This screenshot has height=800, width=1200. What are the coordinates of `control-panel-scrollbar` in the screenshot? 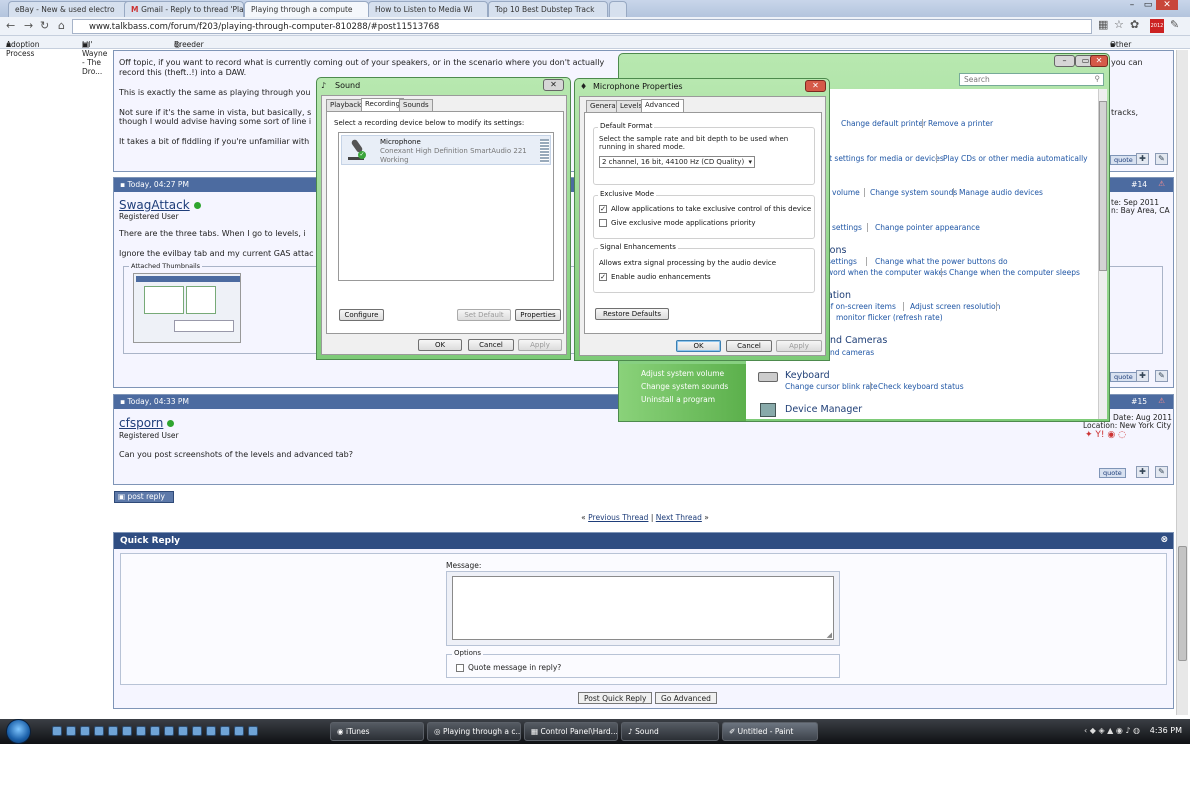 It's located at (1102, 254).